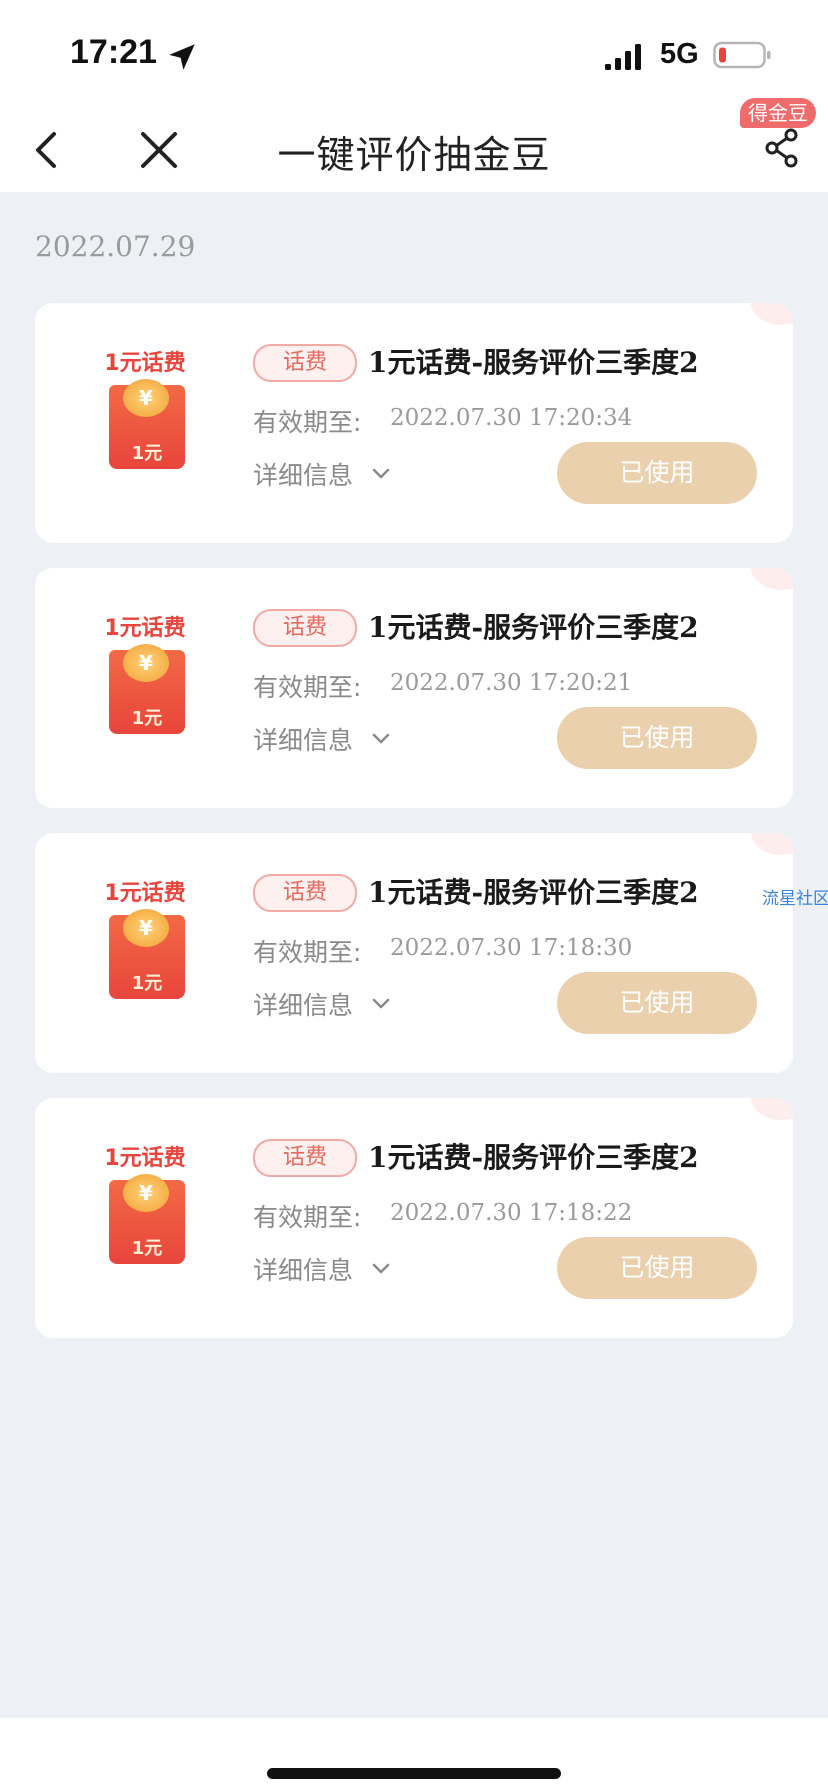  Describe the element at coordinates (795, 899) in the screenshot. I see `watermark: 流星社区` at that location.